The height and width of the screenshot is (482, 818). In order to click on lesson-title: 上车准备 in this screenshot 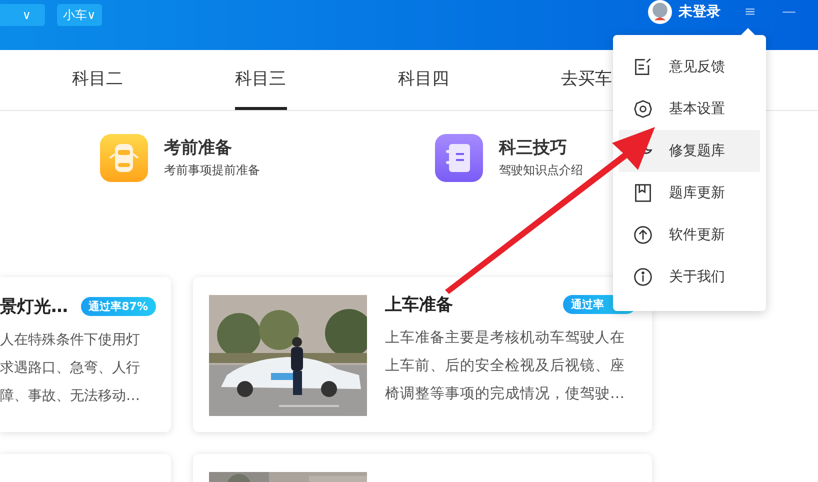, I will do `click(419, 305)`.